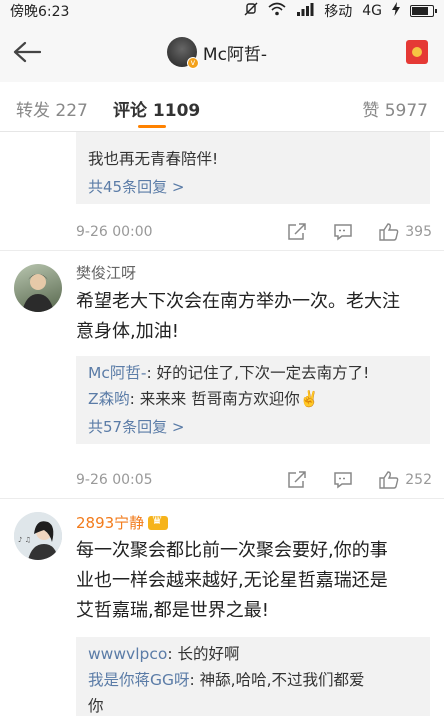 The width and height of the screenshot is (444, 716). Describe the element at coordinates (114, 480) in the screenshot. I see `comment-time: 9-26 00:05` at that location.